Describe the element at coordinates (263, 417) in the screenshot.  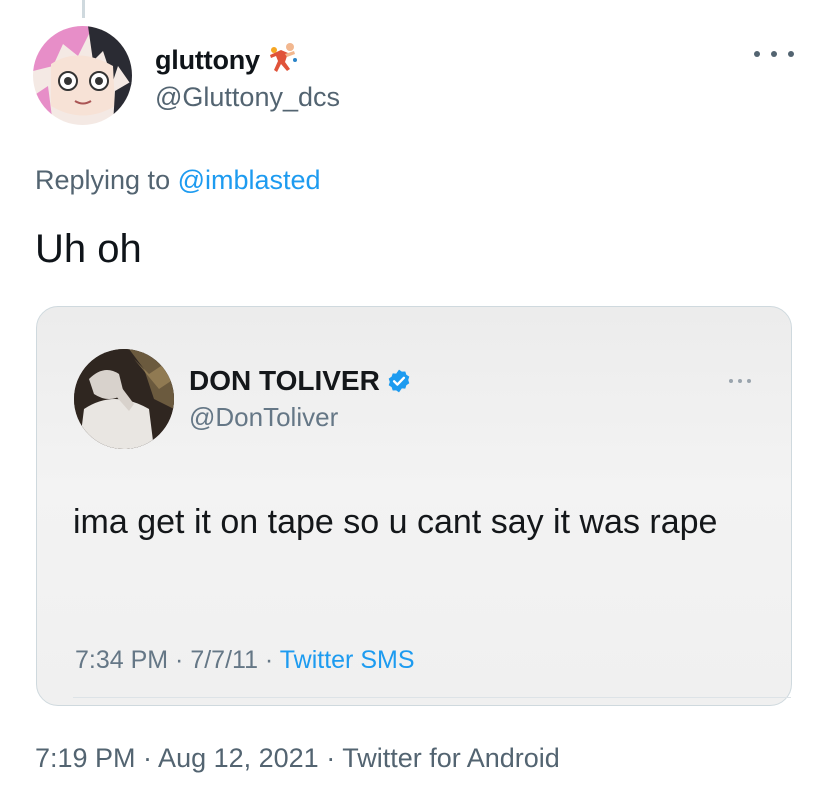
I see `quoted-author-handle: @DonToliver` at that location.